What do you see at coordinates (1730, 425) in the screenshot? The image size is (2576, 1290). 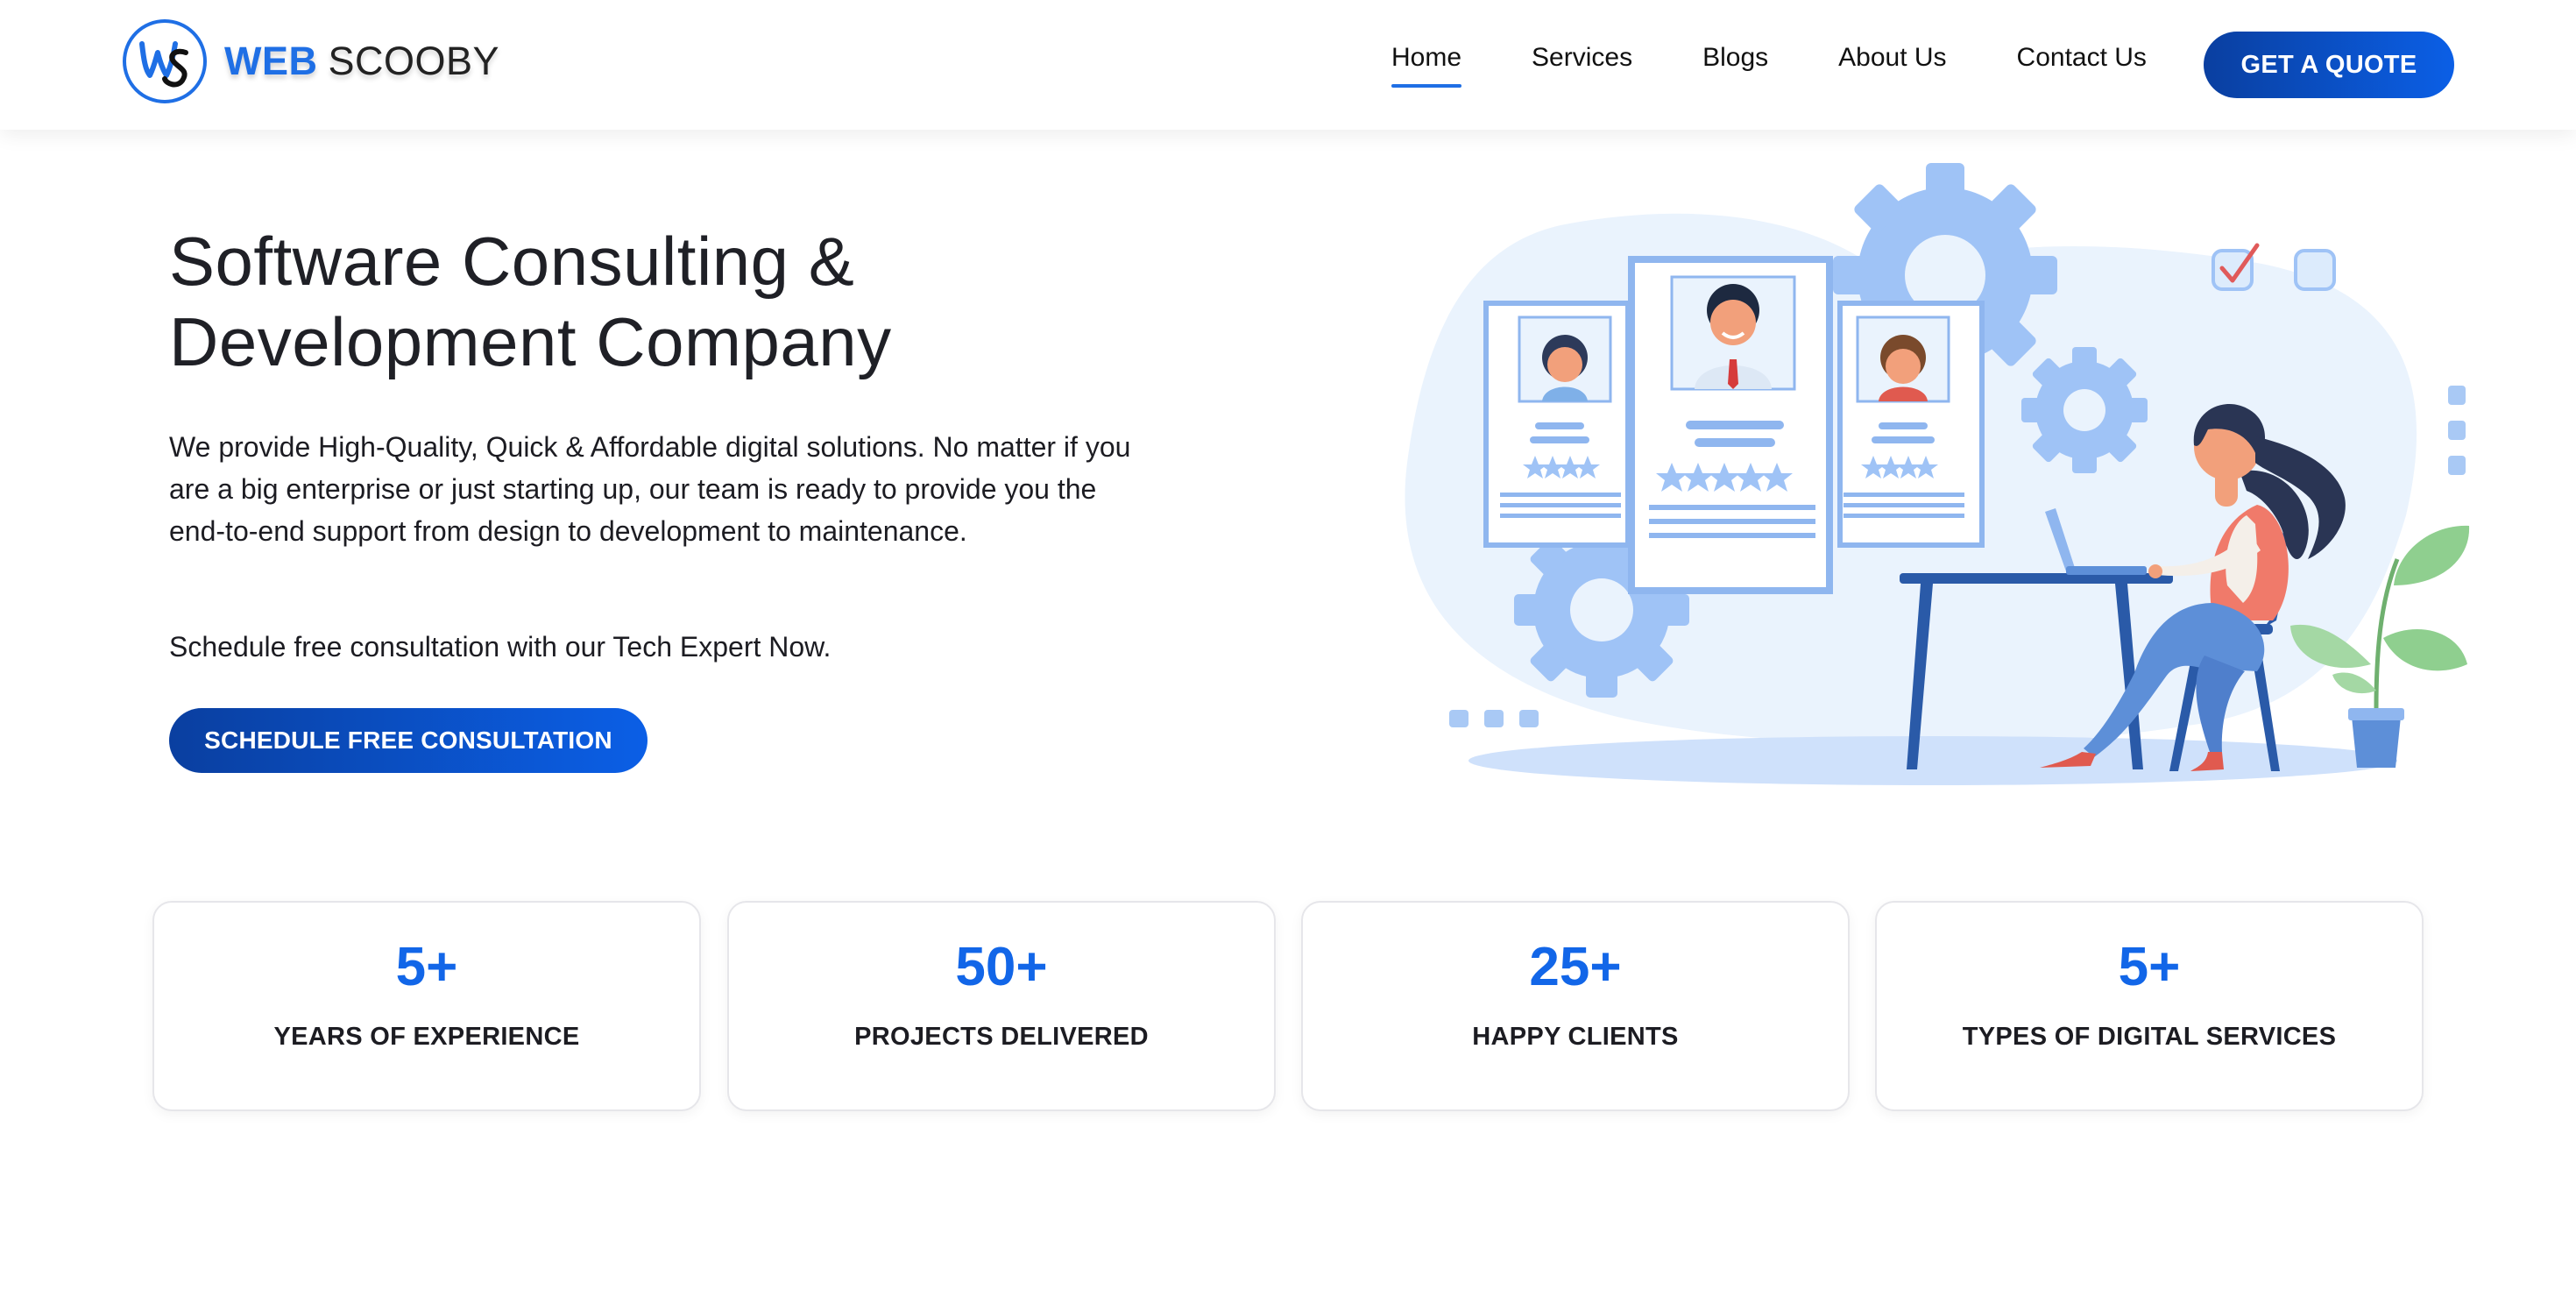 I see `profile-card-center` at bounding box center [1730, 425].